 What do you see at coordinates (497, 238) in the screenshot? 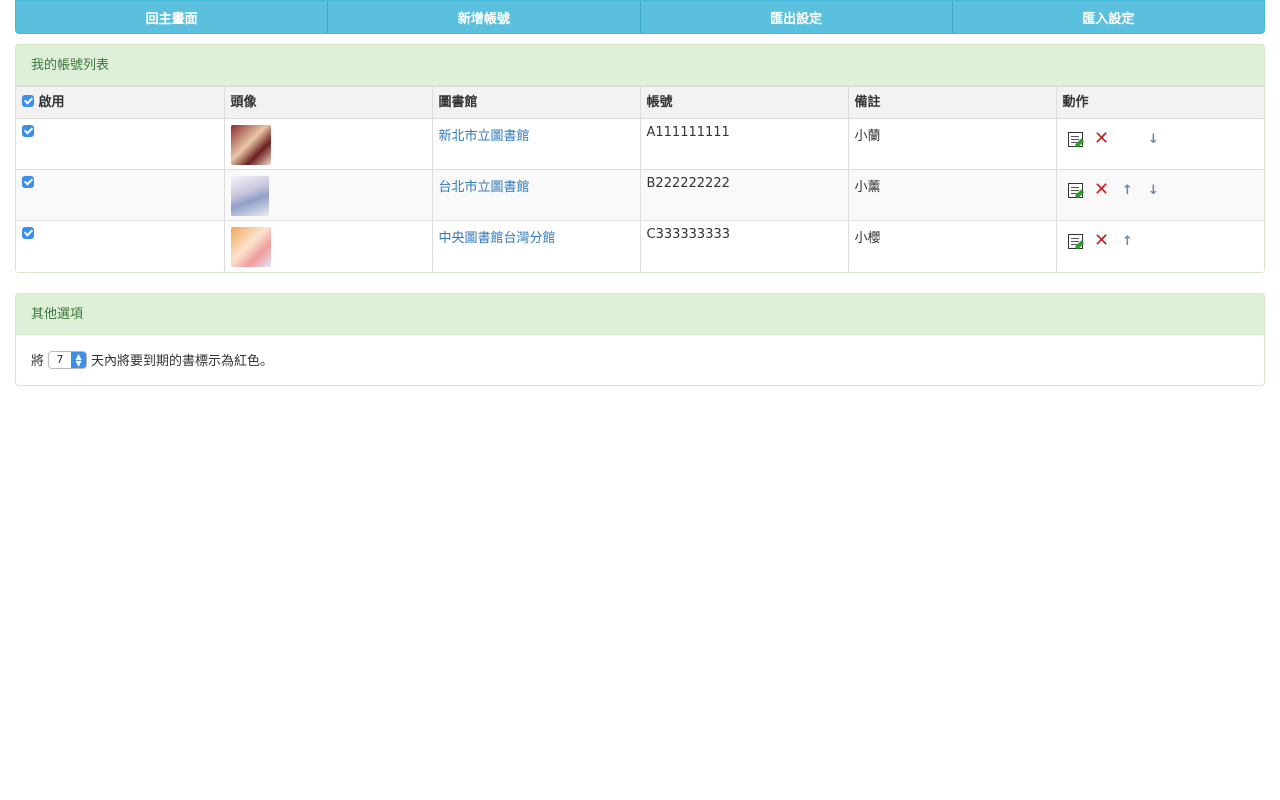
I see `library-link: 中央圖書館台灣分館` at bounding box center [497, 238].